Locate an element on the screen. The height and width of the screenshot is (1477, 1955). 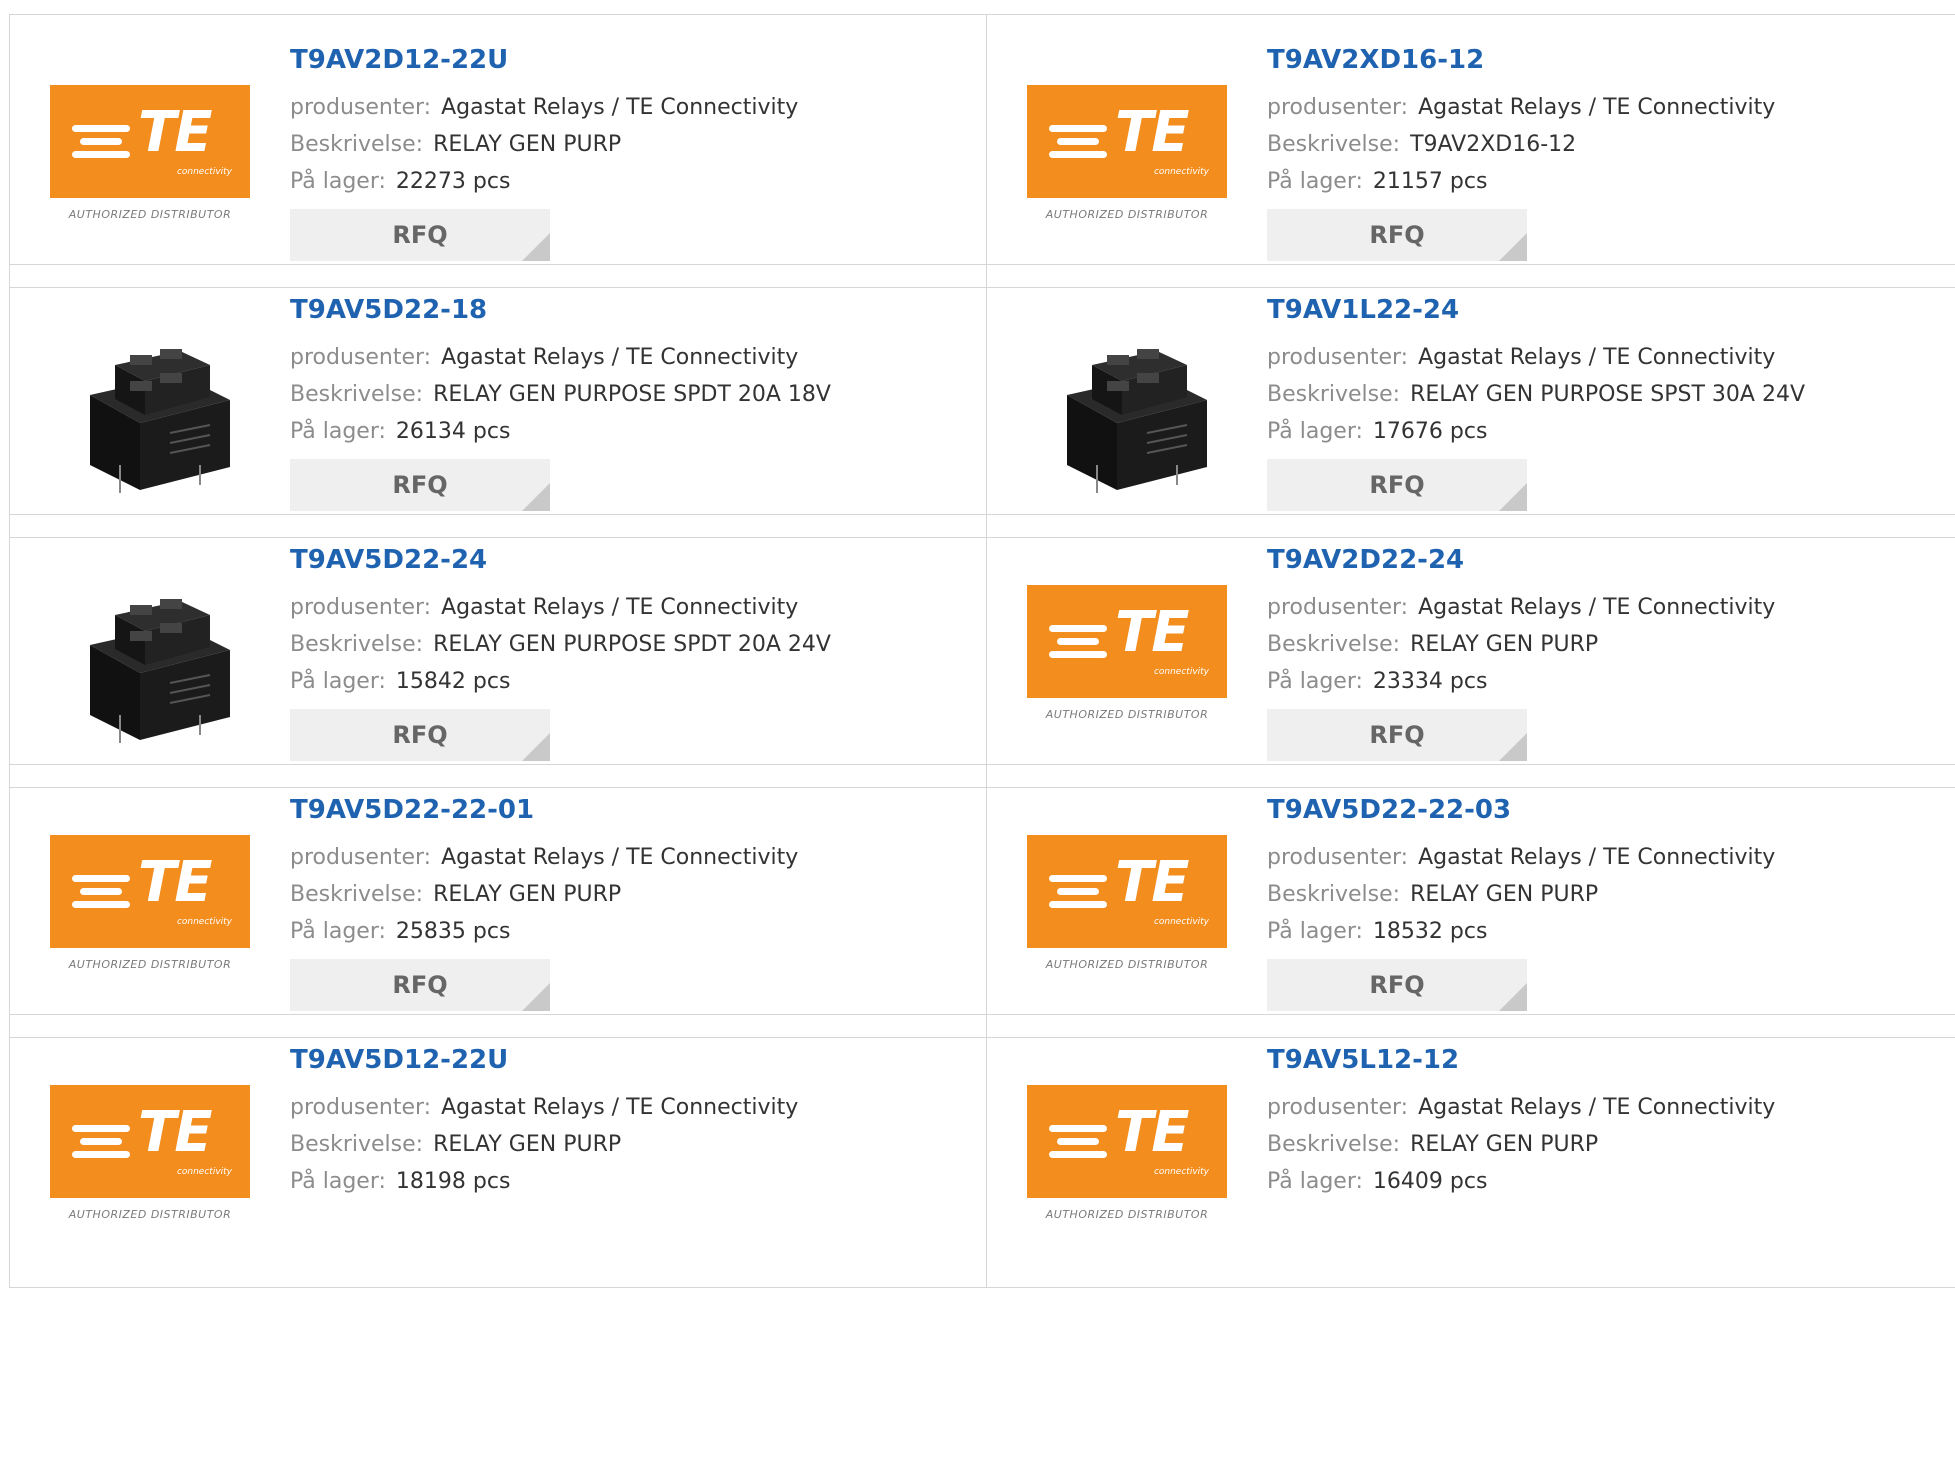
product-part-number-link: T9AV2D22-24 is located at coordinates (1521, 561).